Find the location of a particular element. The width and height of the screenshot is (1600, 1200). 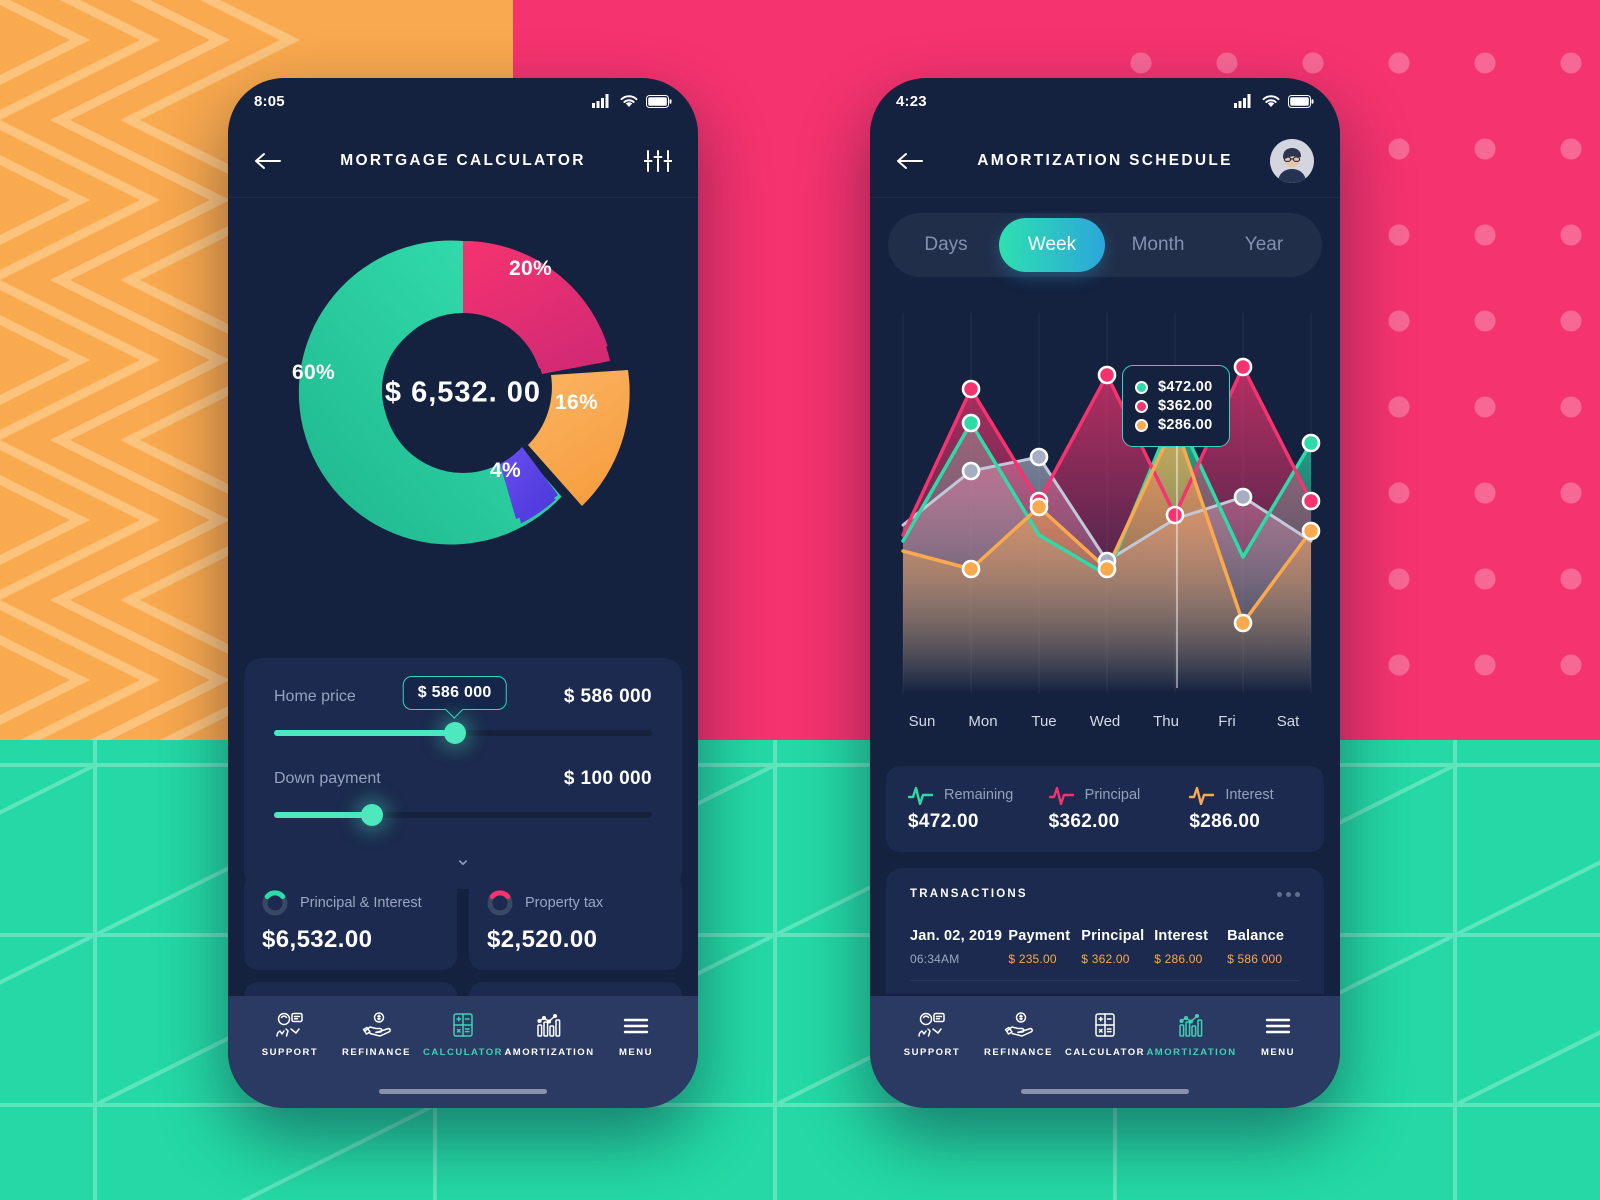

slider-home-price: Home price $ 586 000 $ 586 000 is located at coordinates (463, 710).